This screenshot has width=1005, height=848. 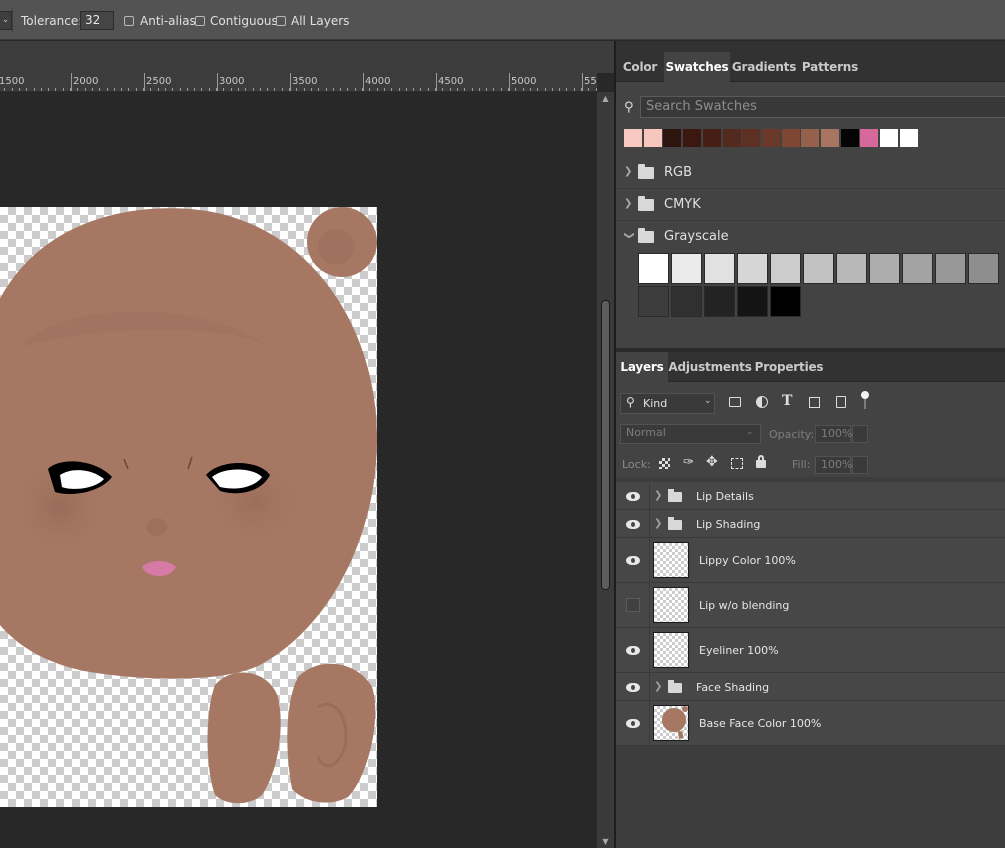 I want to click on tool-preset-dropdown: ⌄, so click(x=6, y=20).